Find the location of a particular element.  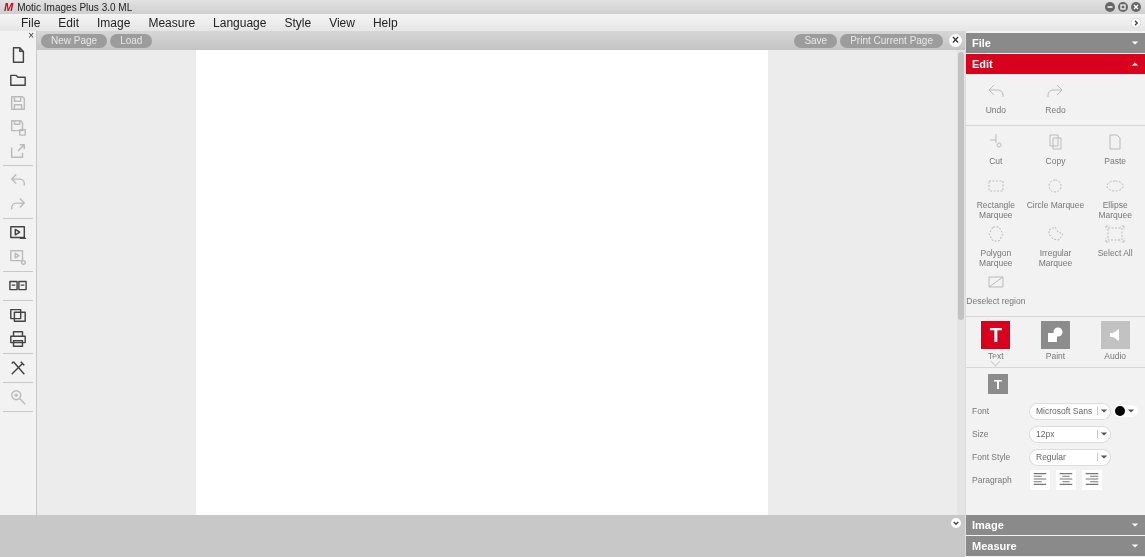

align-center-icon is located at coordinates (1066, 479).